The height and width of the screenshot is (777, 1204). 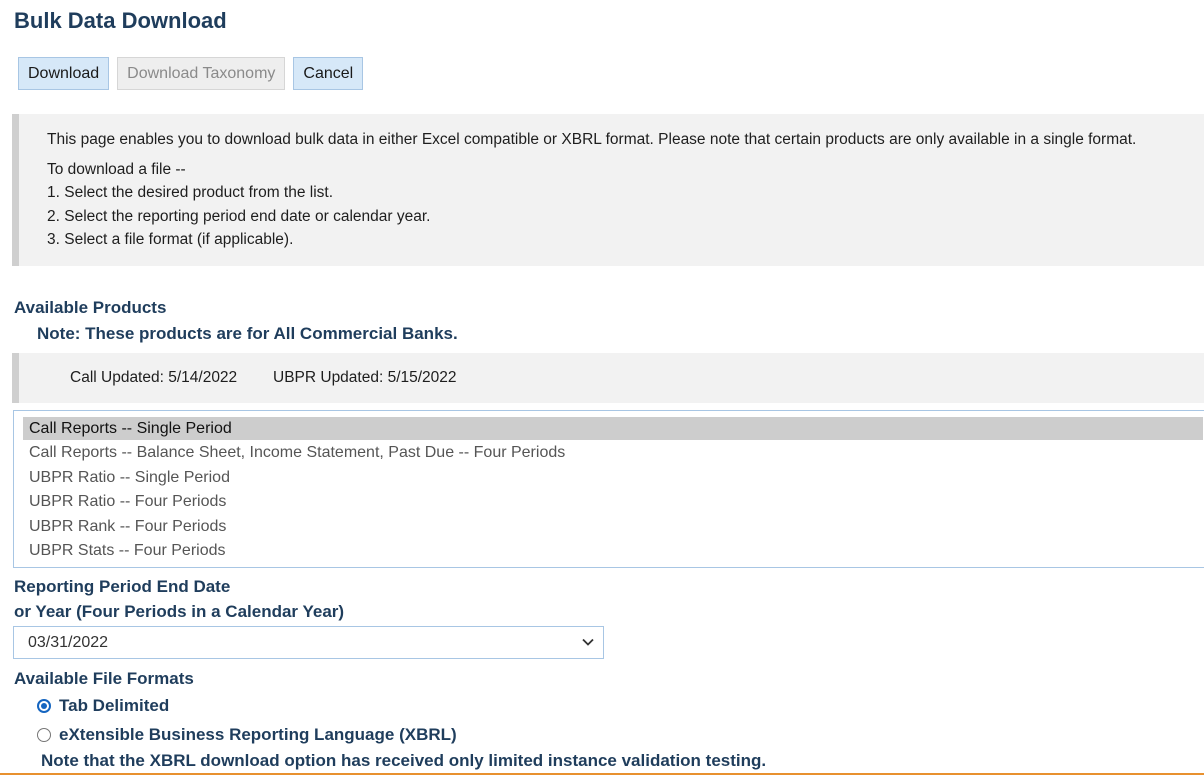 I want to click on step-3: 3. Select a file format (if applicable)., so click(x=170, y=239).